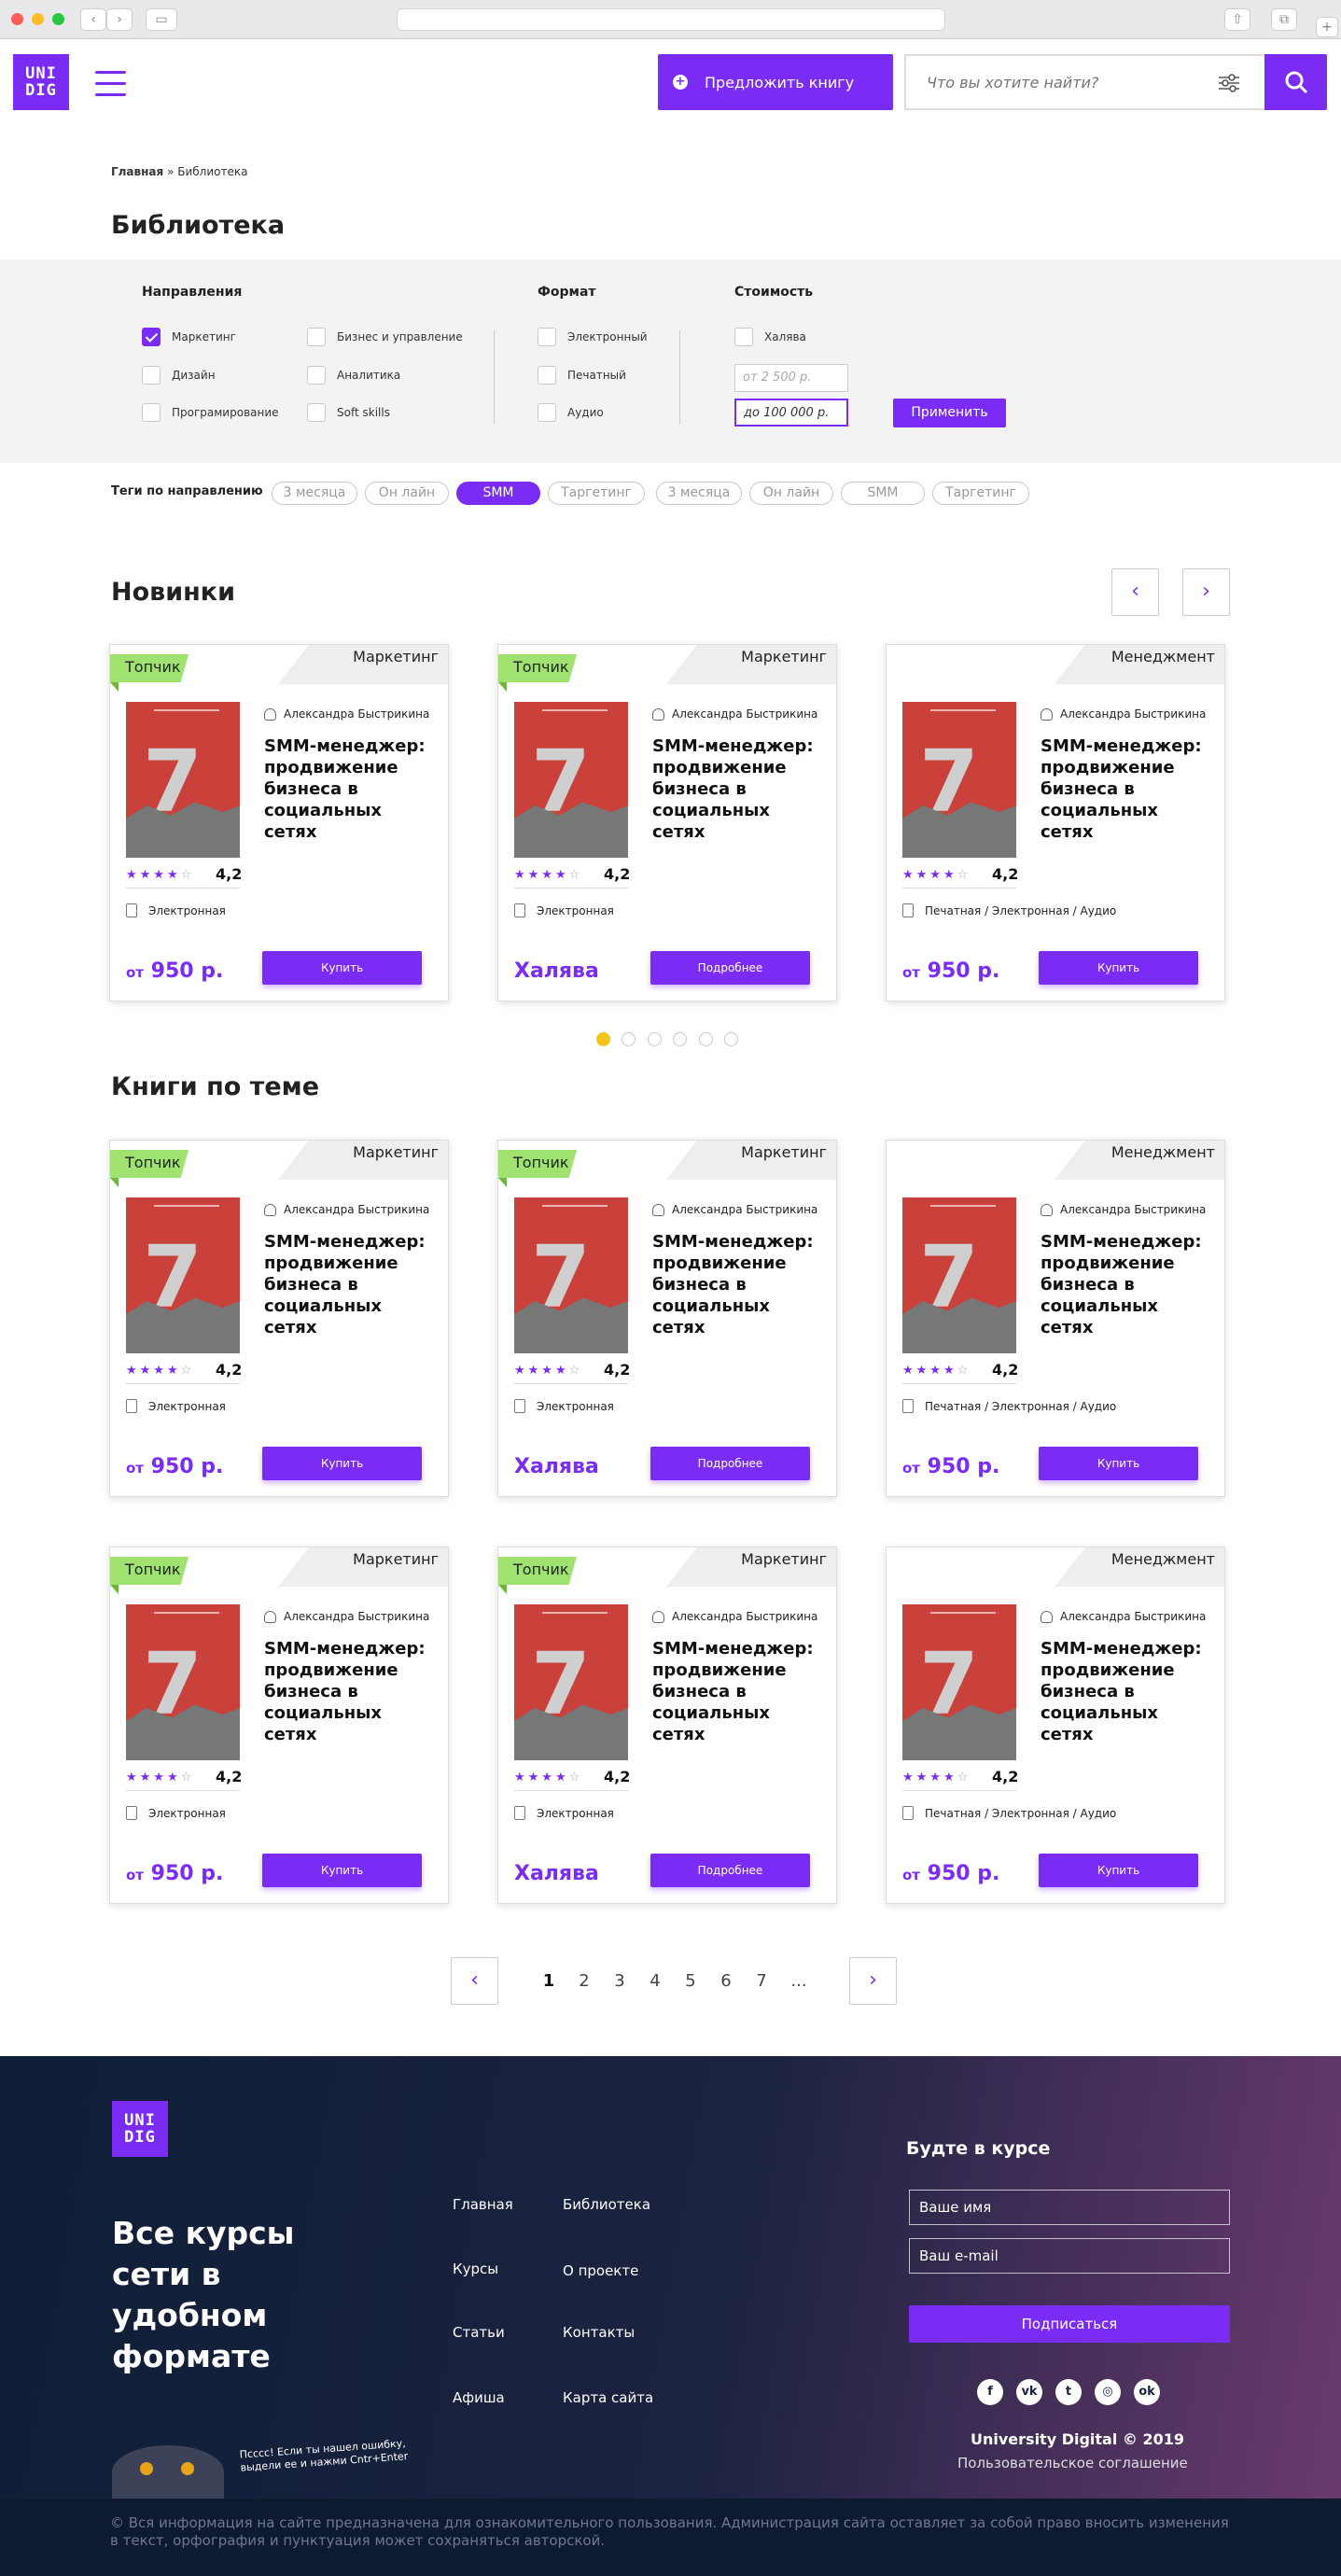 The height and width of the screenshot is (2576, 1341). Describe the element at coordinates (93, 19) in the screenshot. I see `back-icon: ‹` at that location.